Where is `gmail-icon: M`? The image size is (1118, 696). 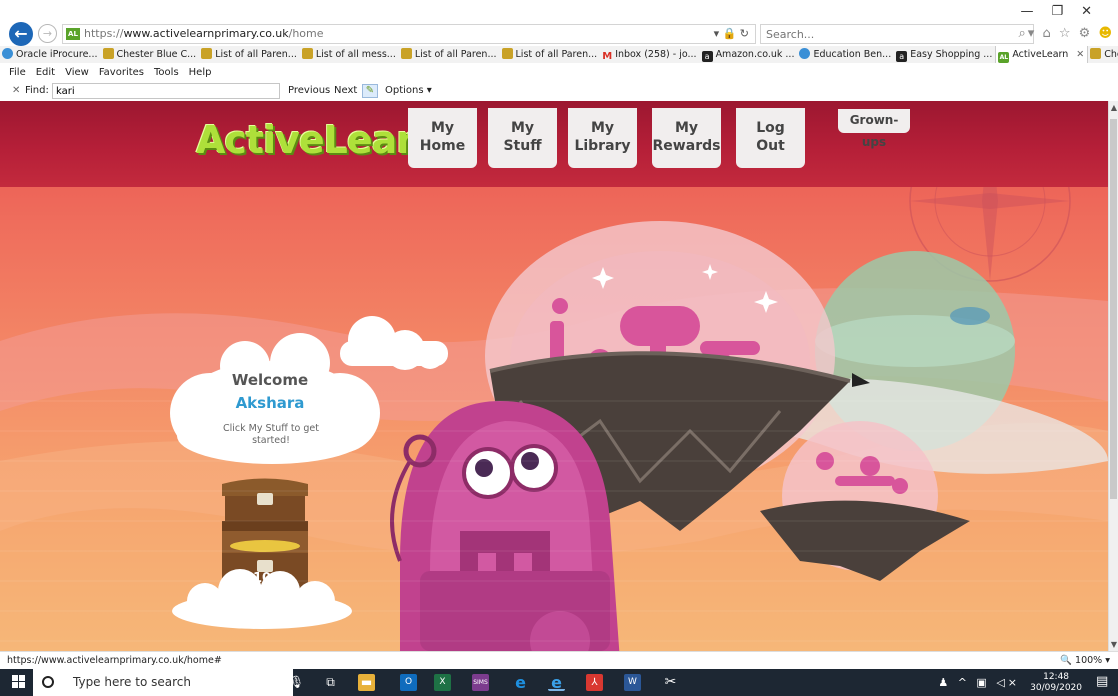
gmail-icon: M is located at coordinates (607, 56).